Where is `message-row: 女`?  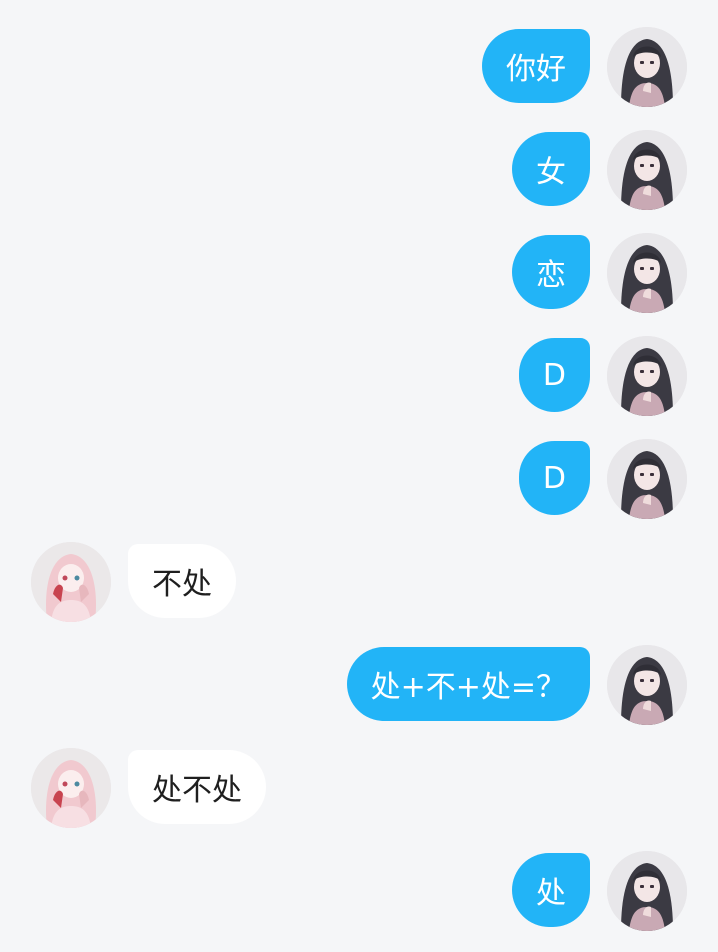
message-row: 女 is located at coordinates (359, 170).